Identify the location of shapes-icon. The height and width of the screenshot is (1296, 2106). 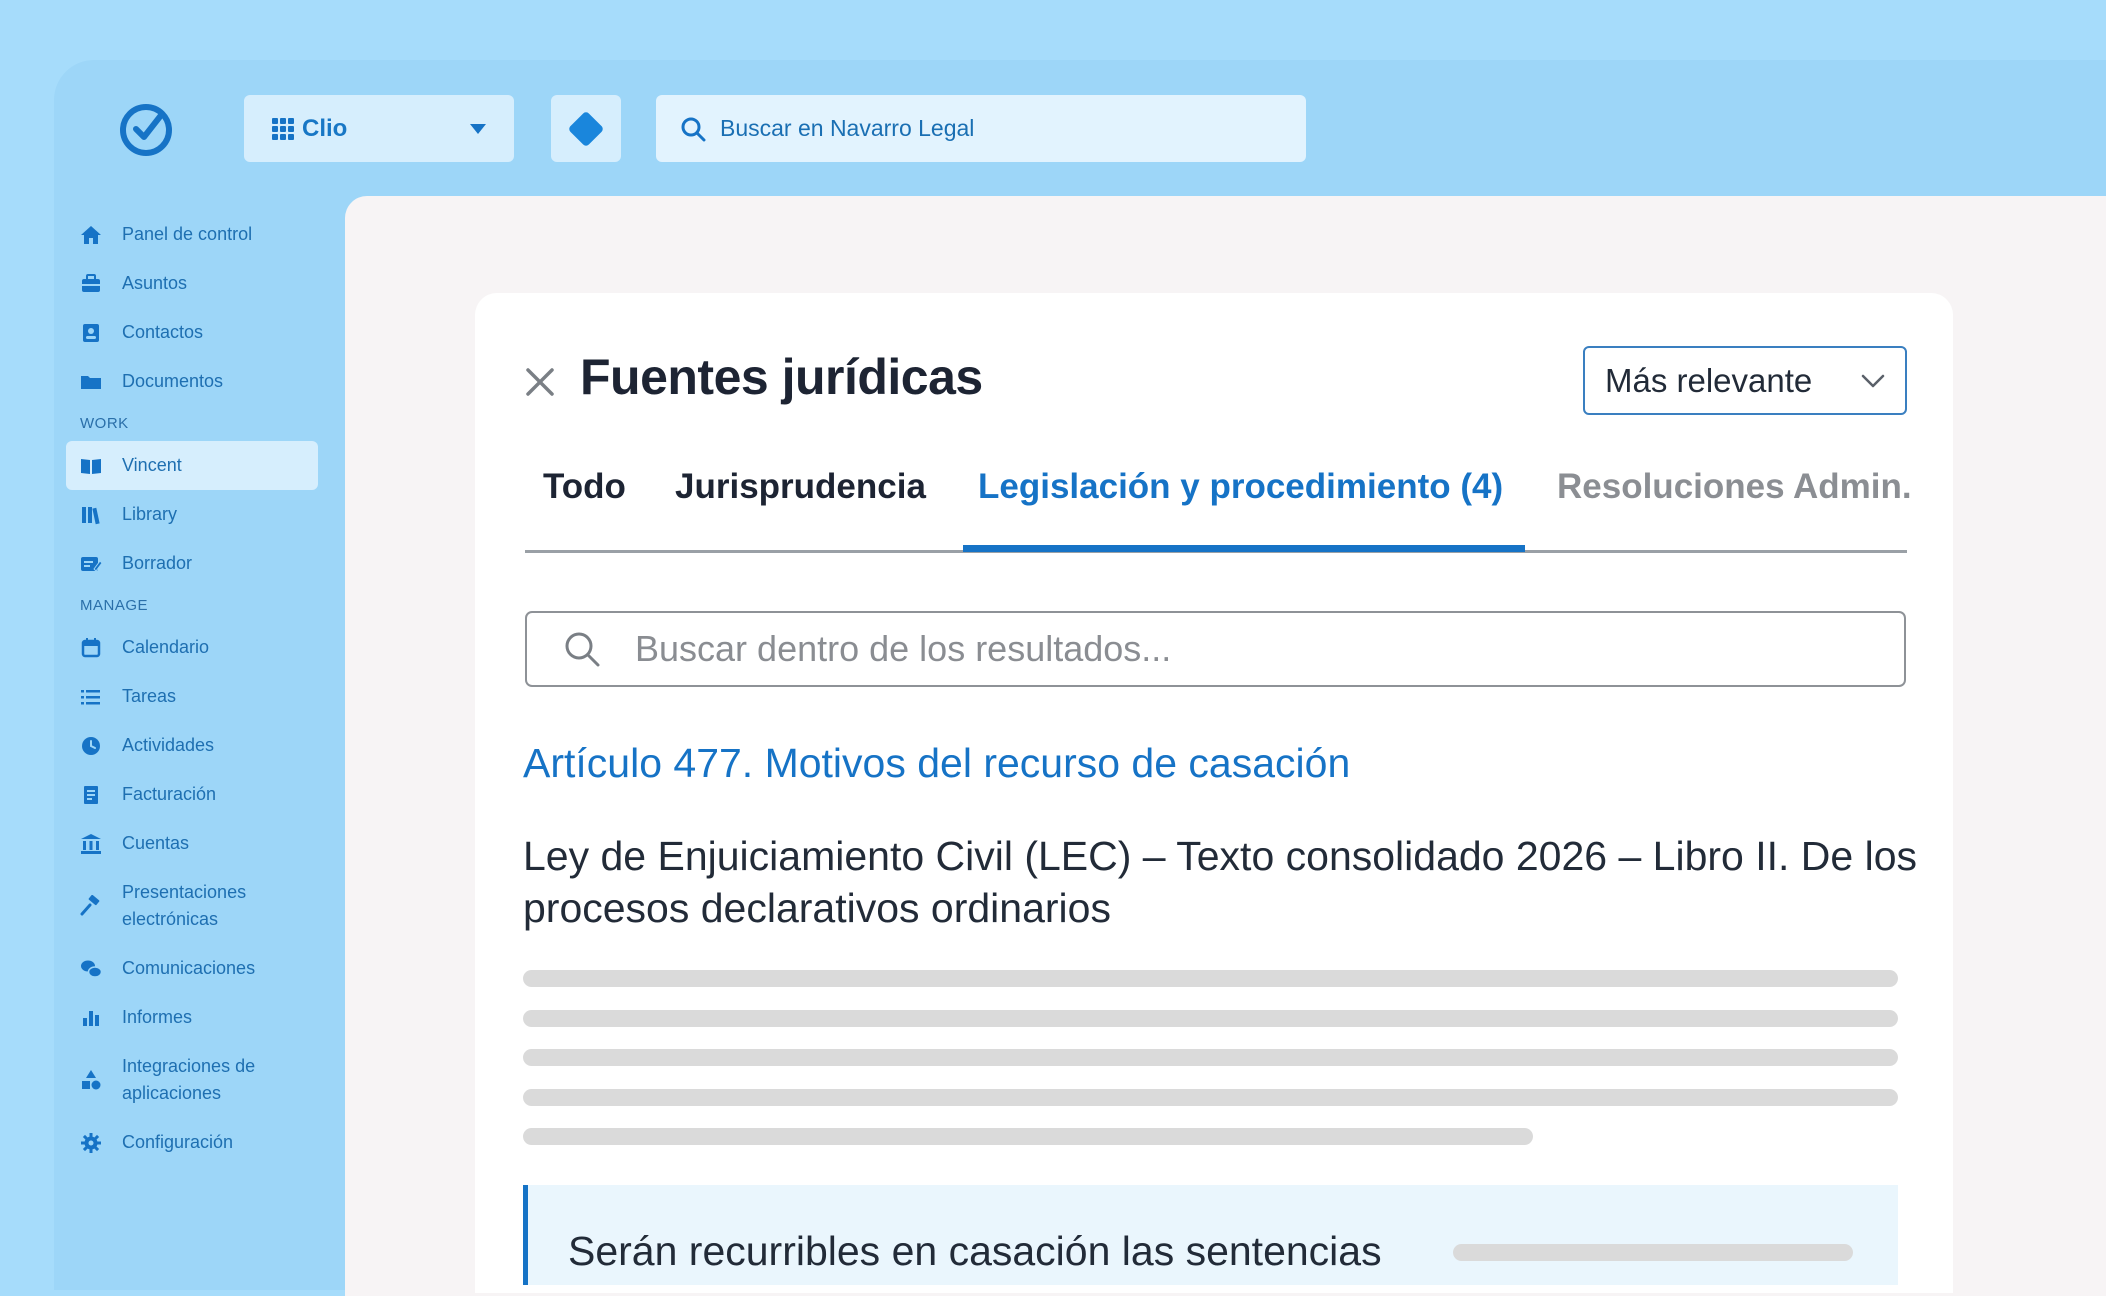
(91, 1080).